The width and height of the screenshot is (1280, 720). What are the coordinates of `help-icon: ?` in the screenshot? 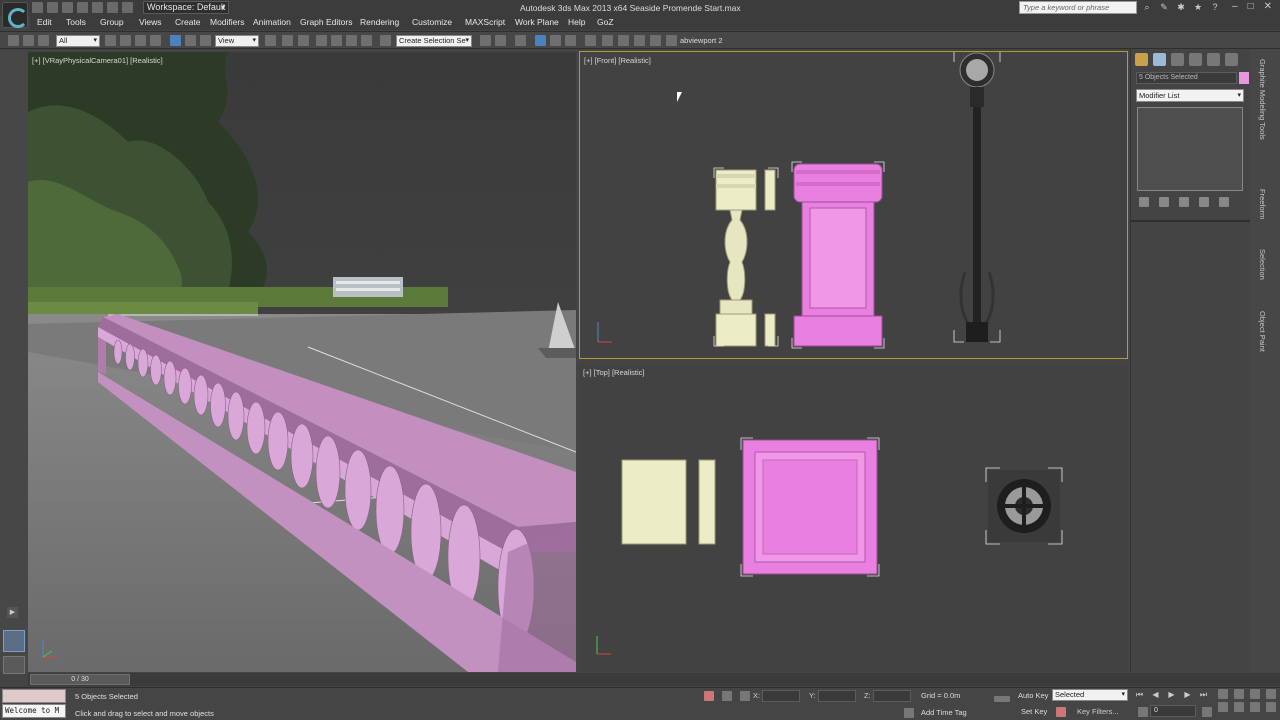 It's located at (1215, 7).